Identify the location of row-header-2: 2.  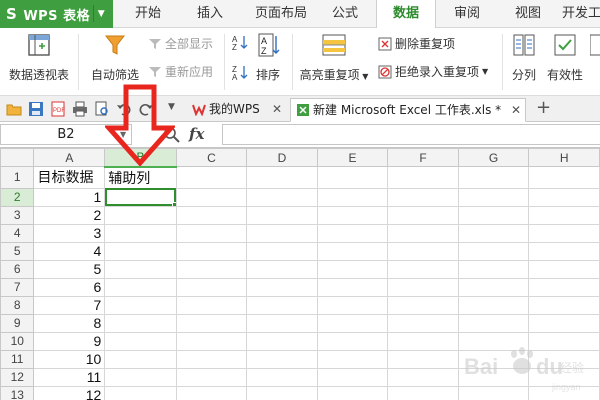
(17, 197).